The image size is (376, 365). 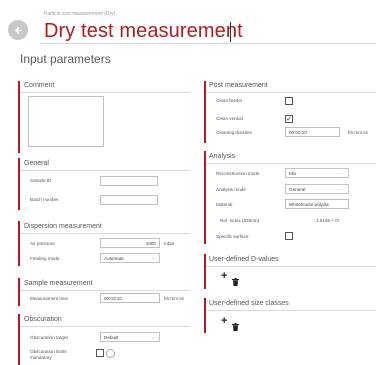 What do you see at coordinates (229, 100) in the screenshot?
I see `clean-feeder-label: Clean feeder` at bounding box center [229, 100].